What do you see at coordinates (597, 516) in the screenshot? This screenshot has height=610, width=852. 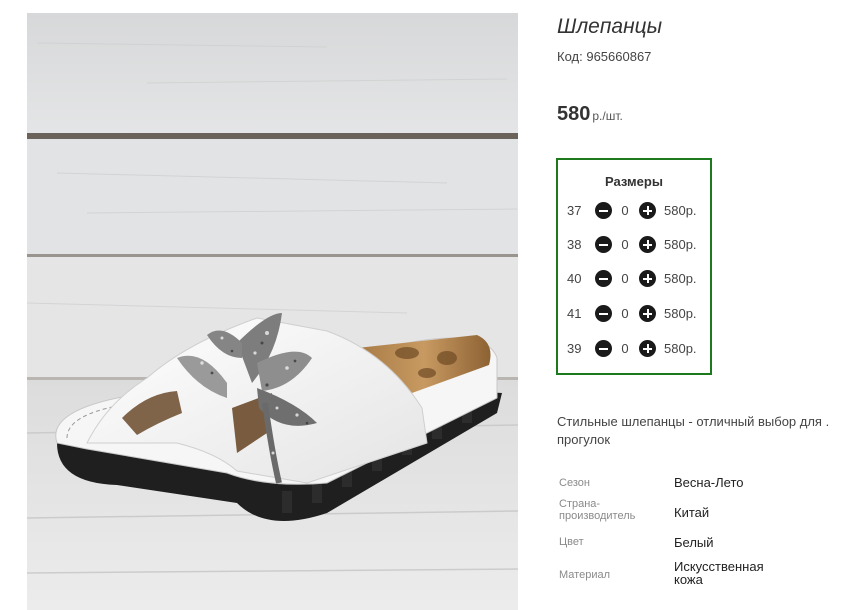 I see `attribute-key-line: производитель` at bounding box center [597, 516].